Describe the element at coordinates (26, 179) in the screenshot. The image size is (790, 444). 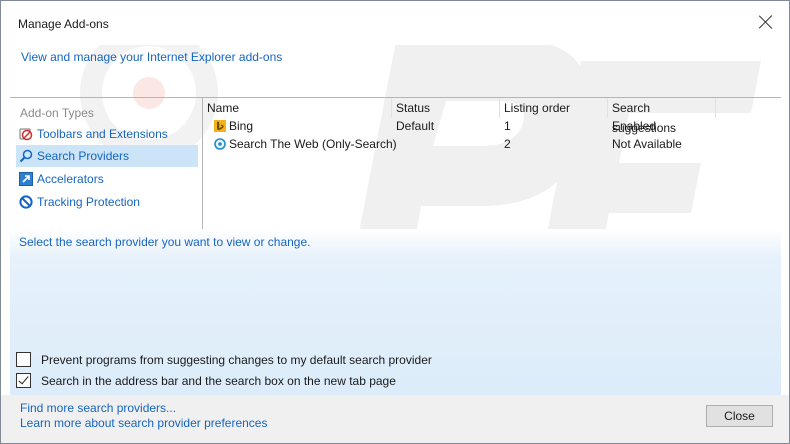
I see `accelerators-icon` at that location.